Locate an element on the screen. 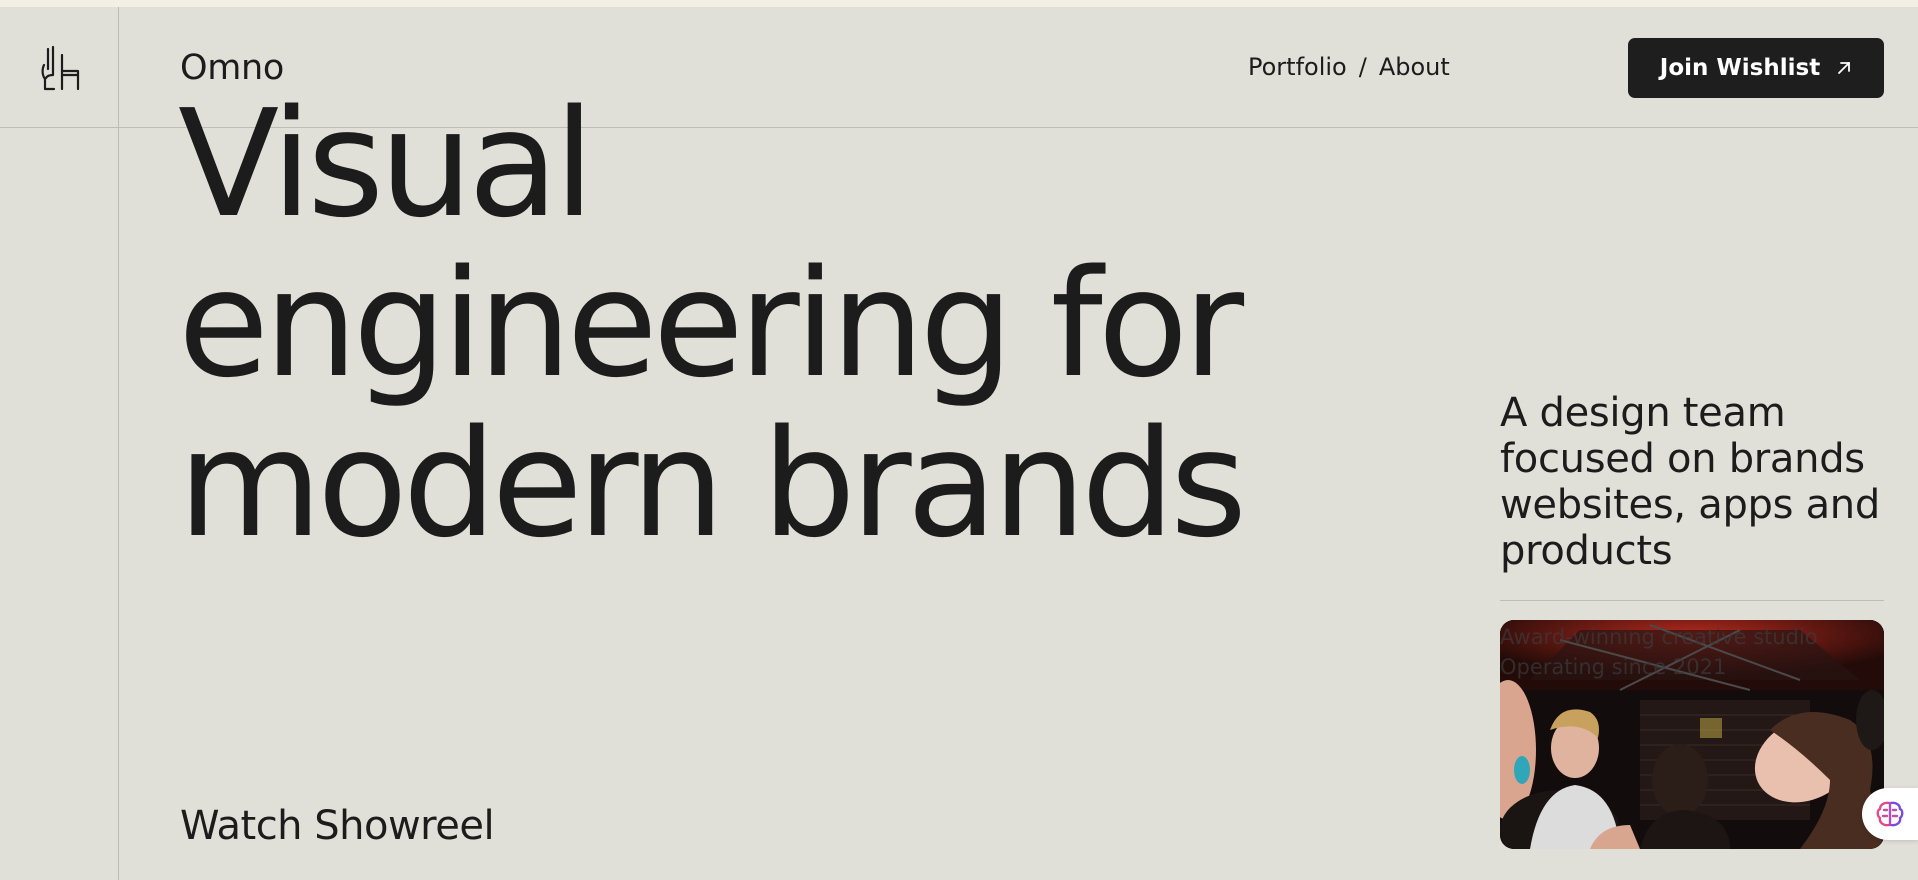 This screenshot has height=880, width=1918. tagline-line: A design team is located at coordinates (1643, 413).